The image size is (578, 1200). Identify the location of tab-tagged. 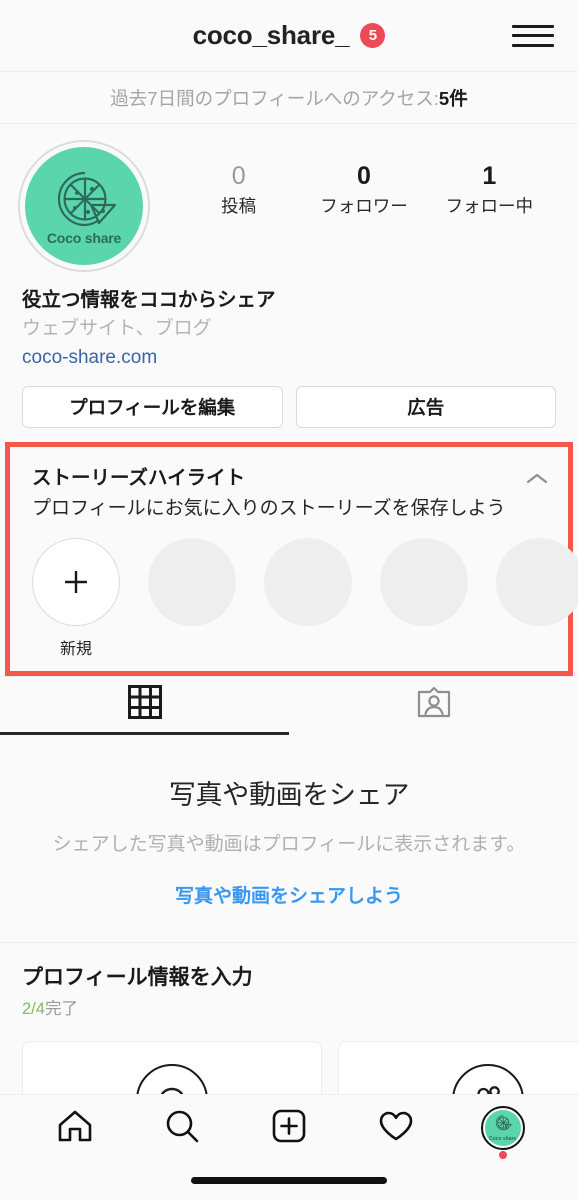
(433, 706).